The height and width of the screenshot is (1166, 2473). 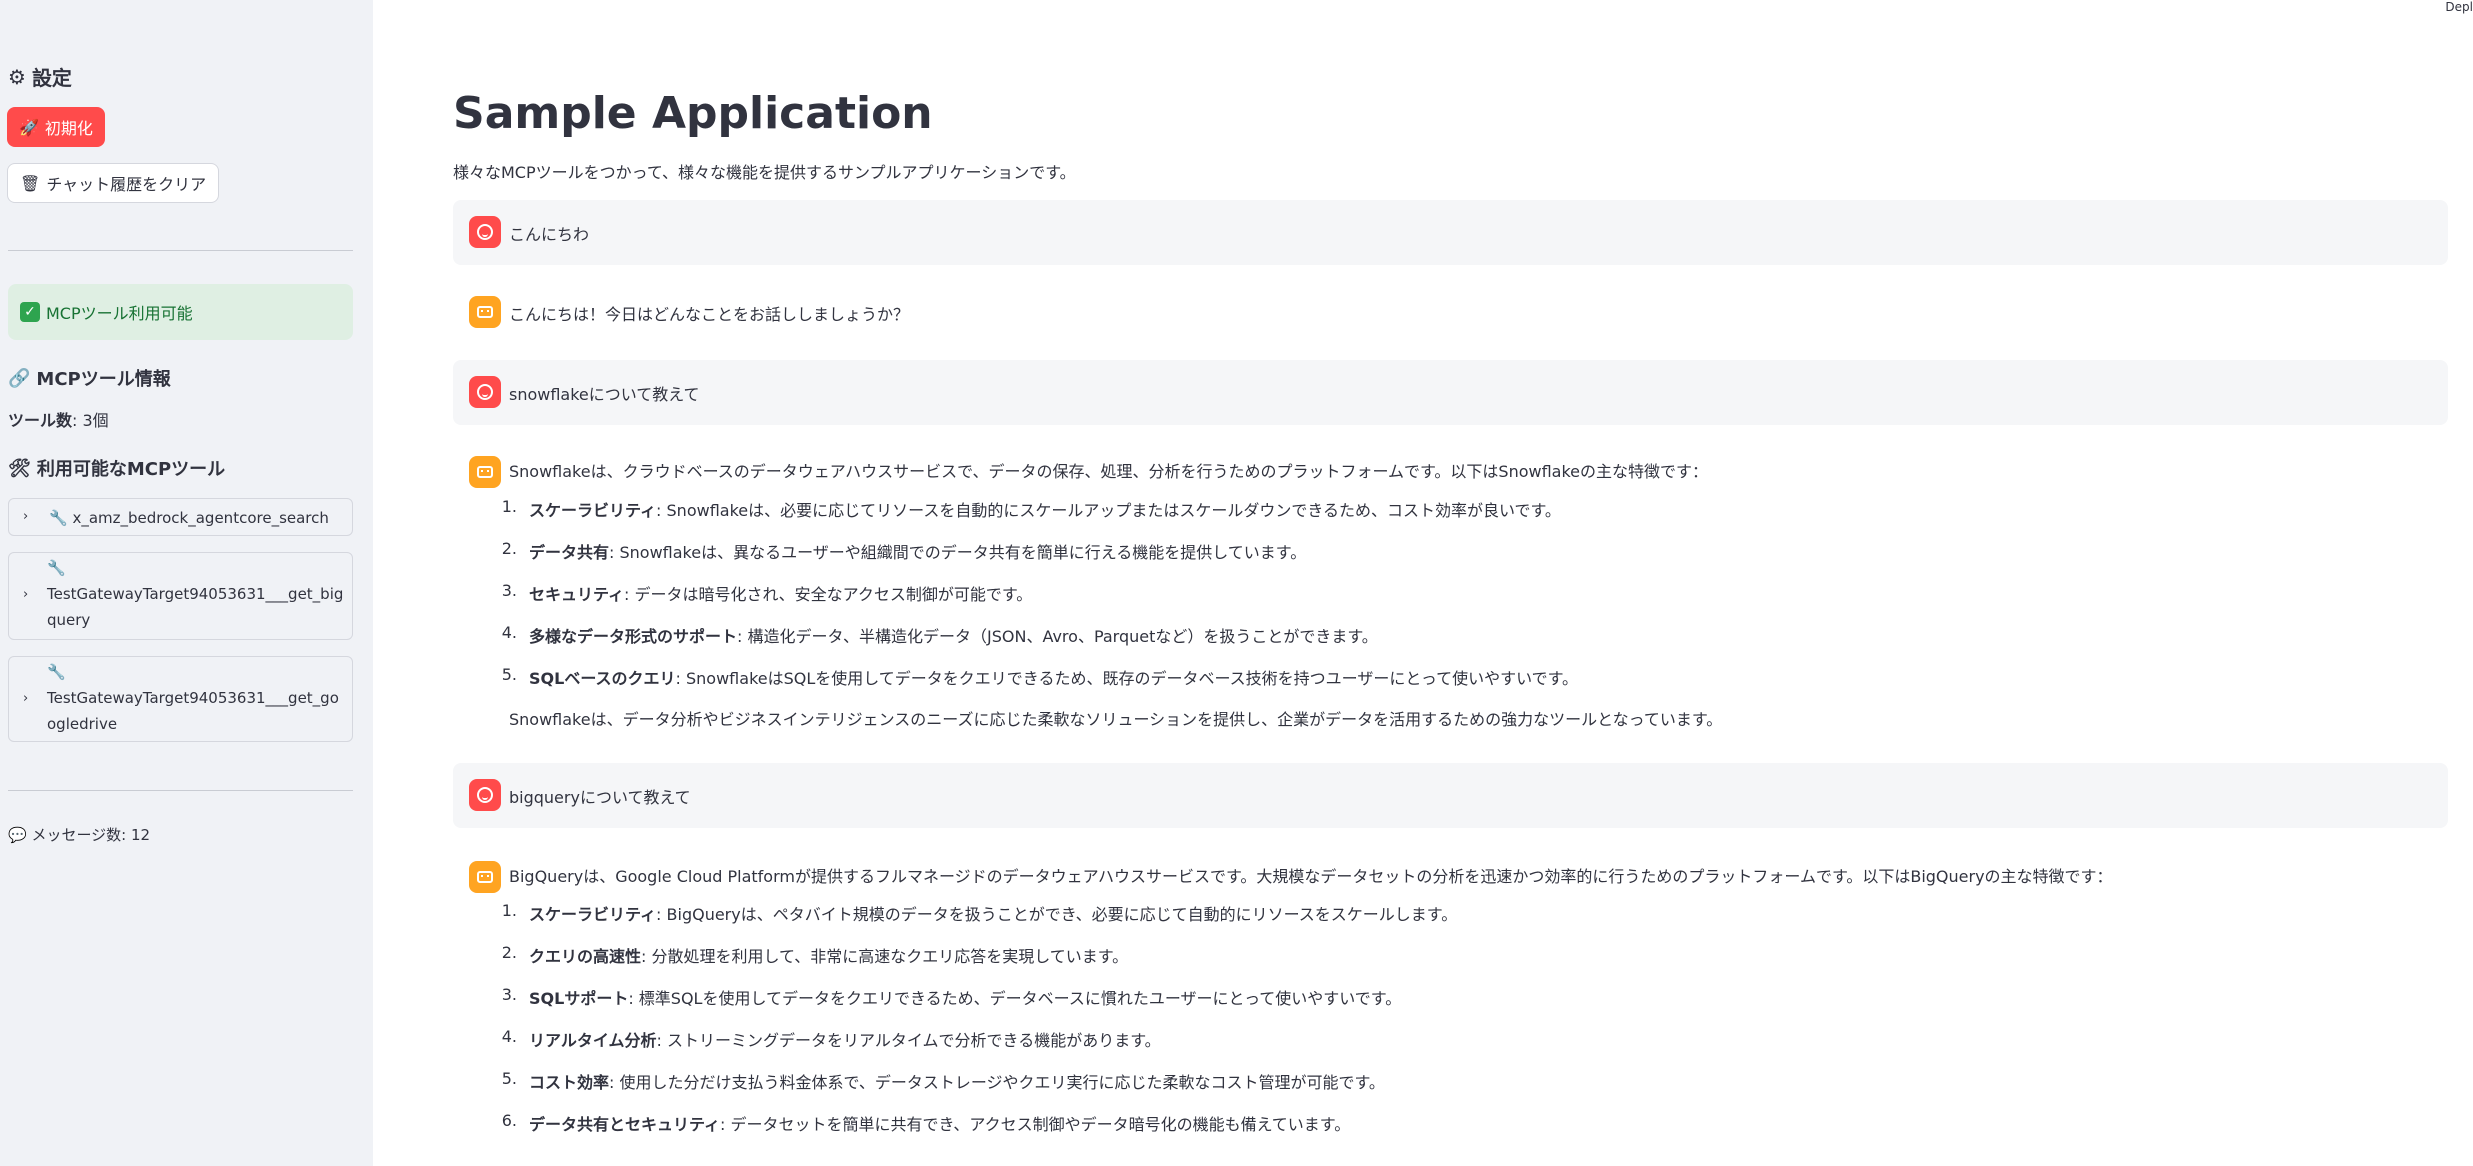 What do you see at coordinates (195, 607) in the screenshot?
I see `tool-name: TestGatewayTarget94053631___get_bigquery` at bounding box center [195, 607].